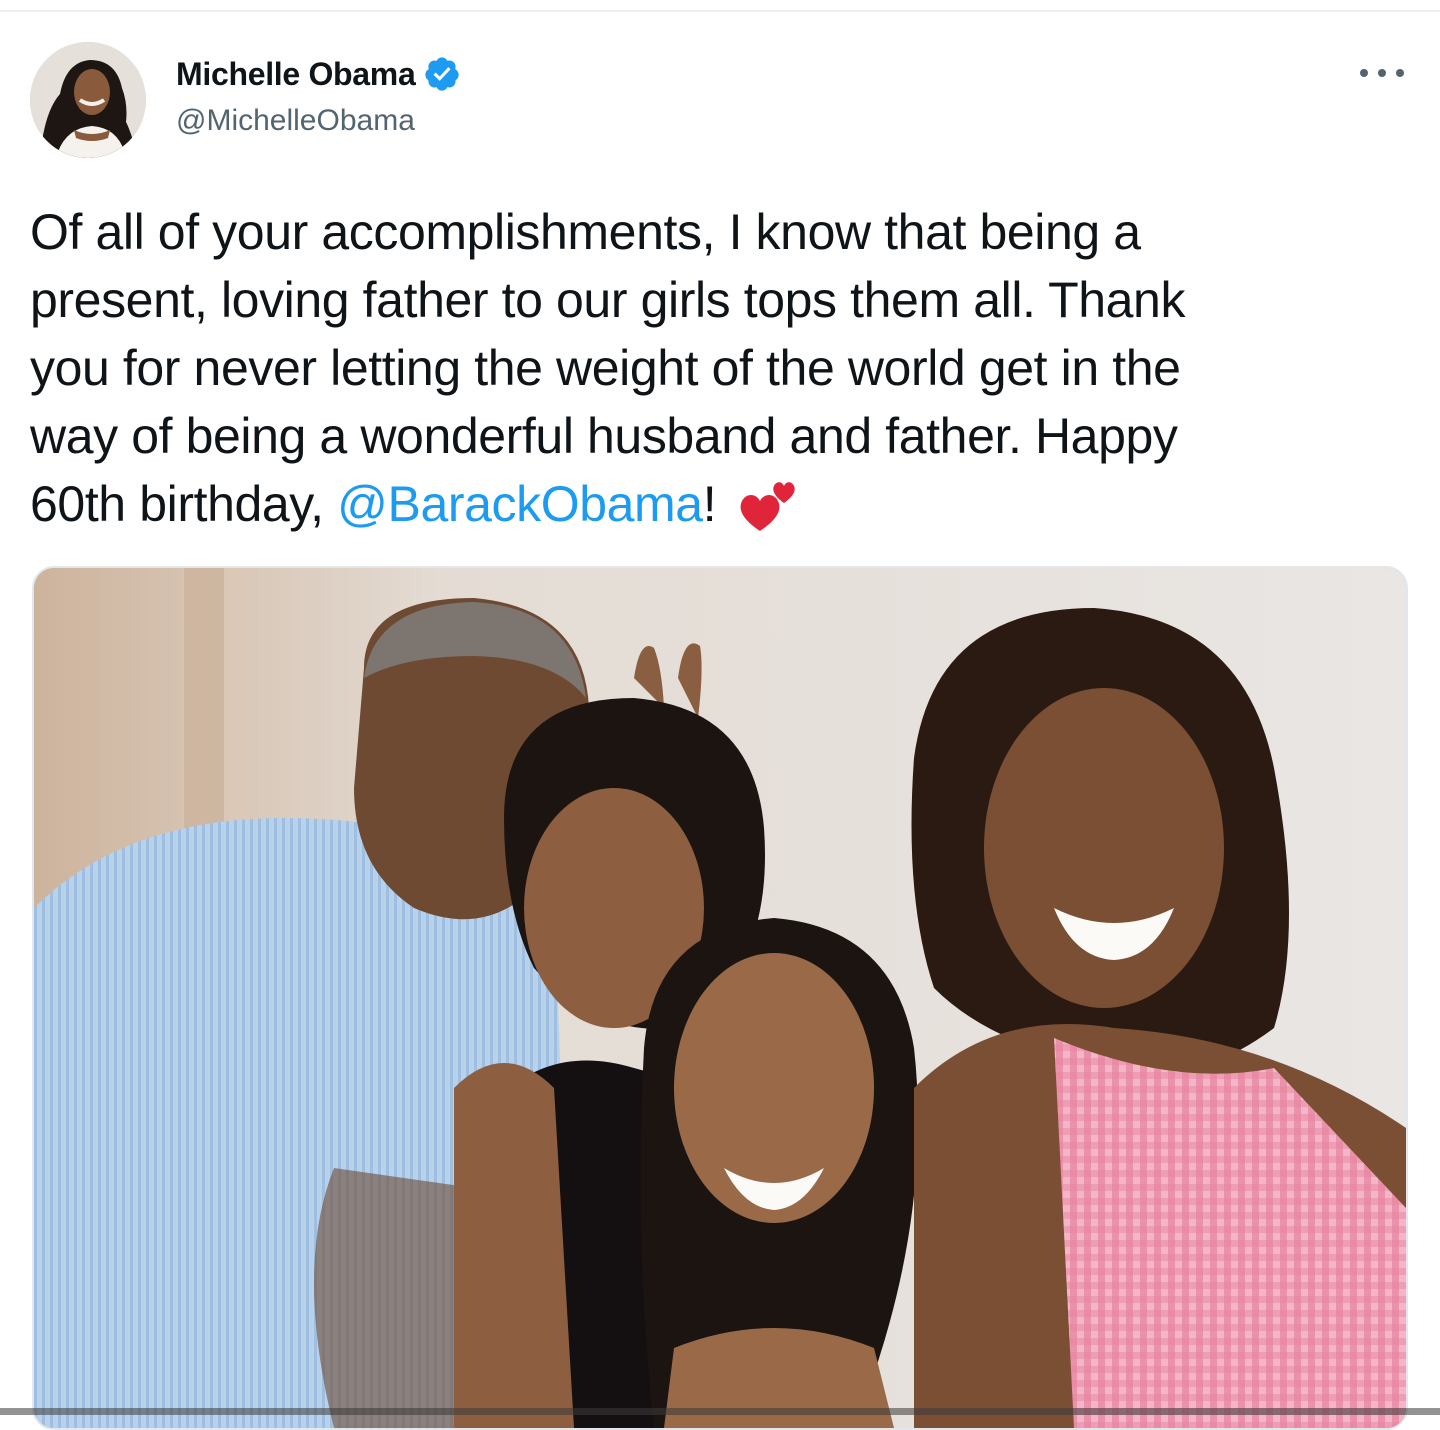 Image resolution: width=1440 pixels, height=1430 pixels. Describe the element at coordinates (296, 74) in the screenshot. I see `author-display-name: Michelle Obama` at that location.